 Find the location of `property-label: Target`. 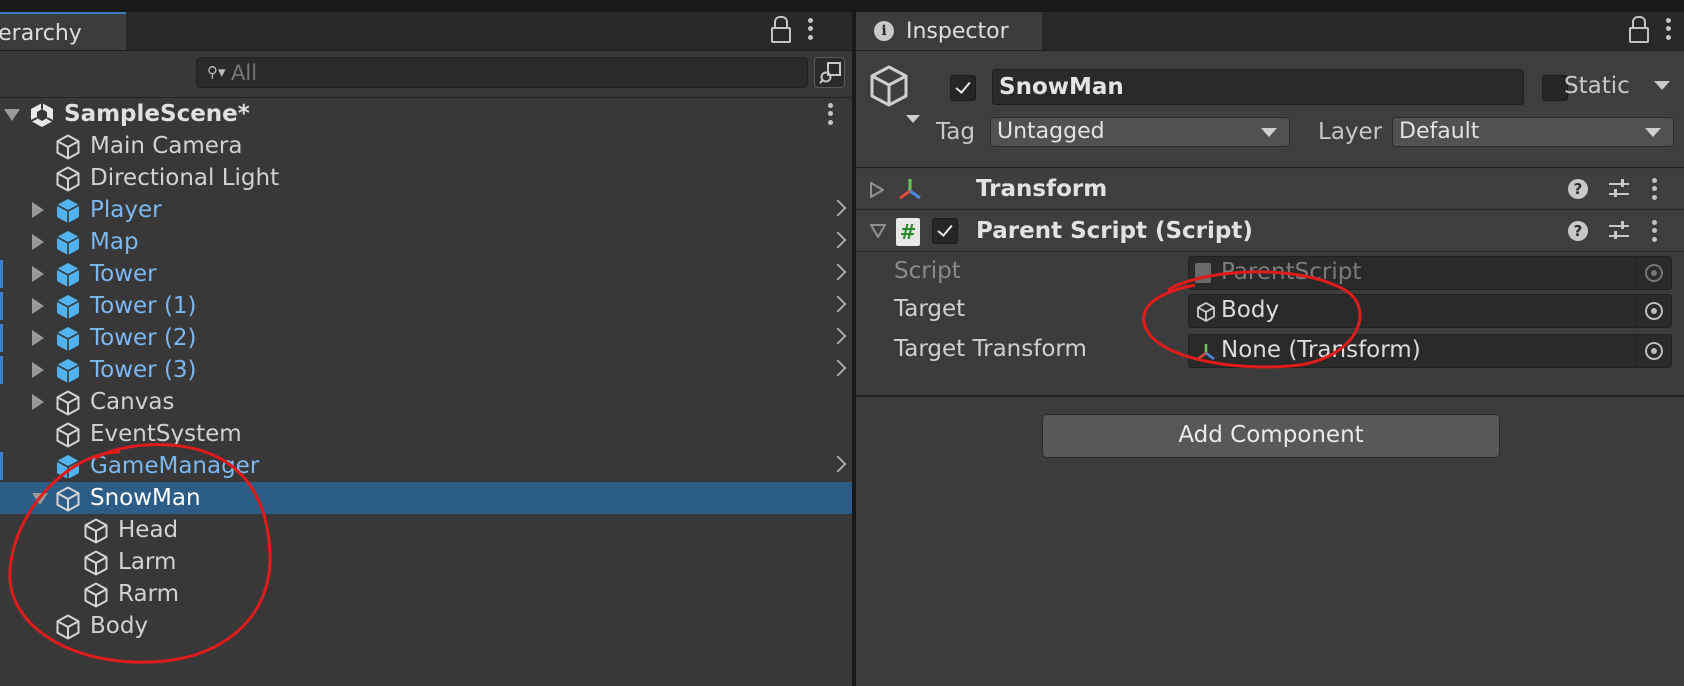

property-label: Target is located at coordinates (930, 309).